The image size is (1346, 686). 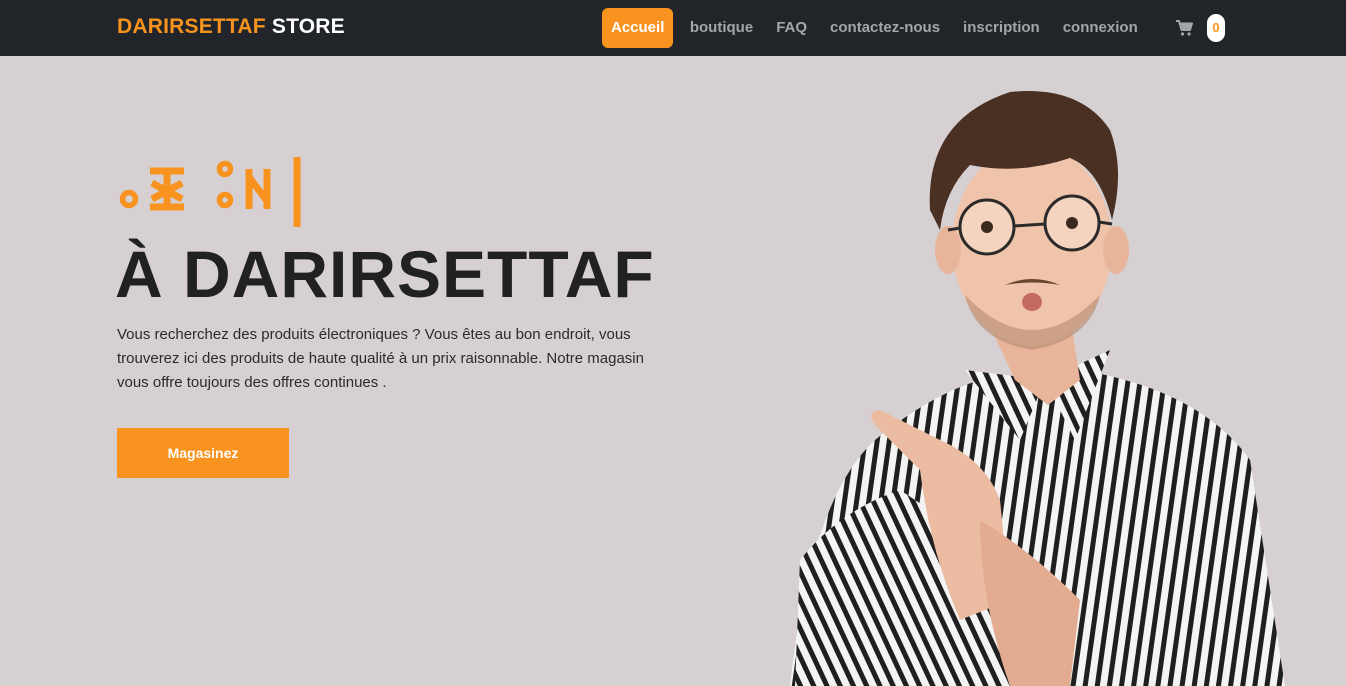 What do you see at coordinates (385, 274) in the screenshot?
I see `hero-title: À DARIRSETTAF` at bounding box center [385, 274].